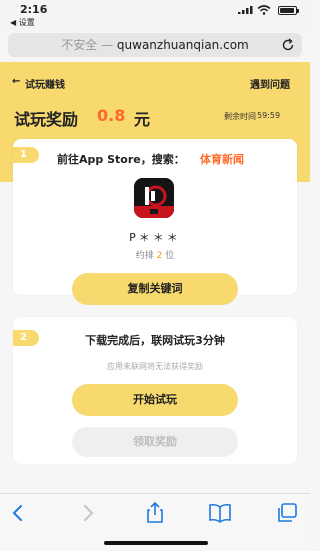  Describe the element at coordinates (155, 366) in the screenshot. I see `step2-note: 应用未联网将无法获得奖励` at that location.